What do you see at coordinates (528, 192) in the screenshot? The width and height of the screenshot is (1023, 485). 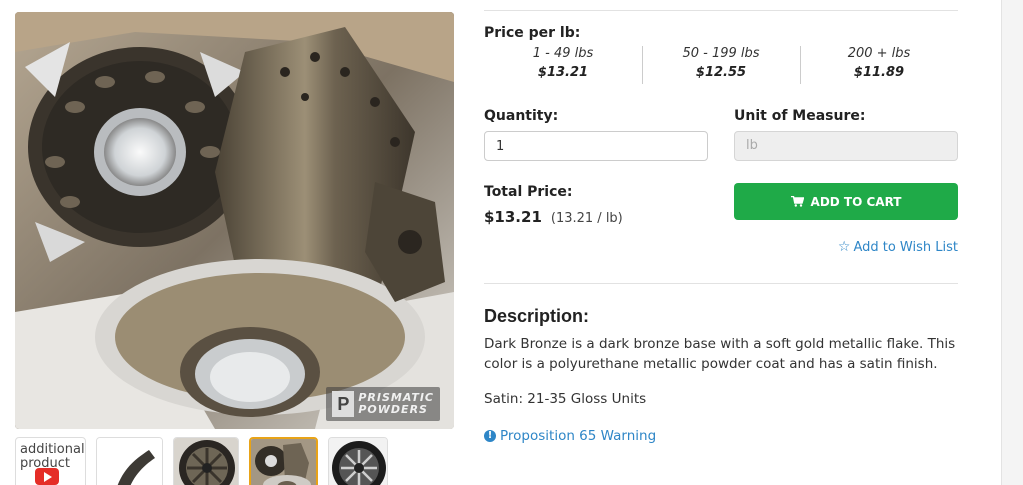 I see `total-price-label: Total Price:` at bounding box center [528, 192].